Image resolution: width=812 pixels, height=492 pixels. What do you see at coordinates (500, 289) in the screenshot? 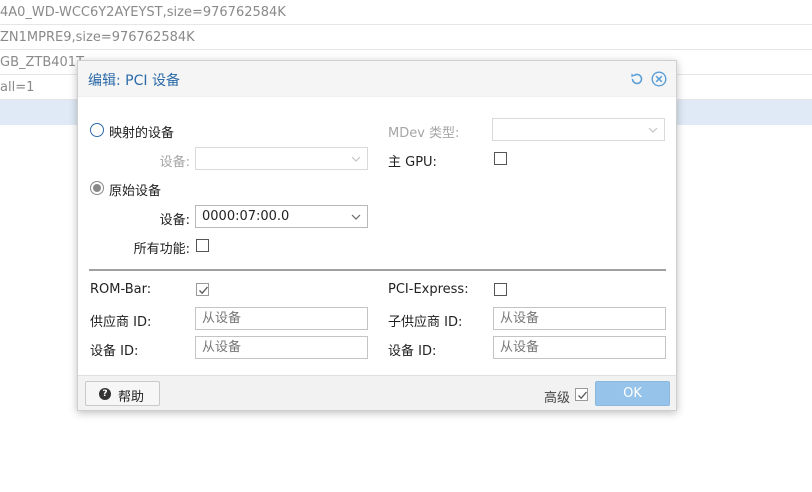
I see `pci-express-checkbox` at bounding box center [500, 289].